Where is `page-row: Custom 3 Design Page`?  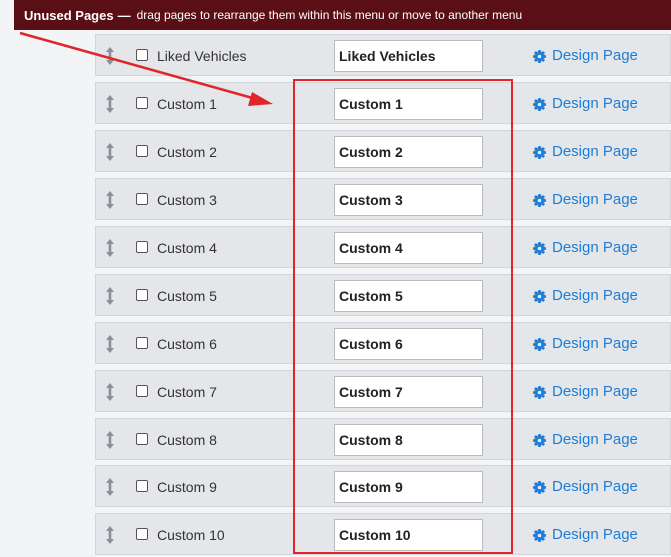
page-row: Custom 3 Design Page is located at coordinates (383, 199).